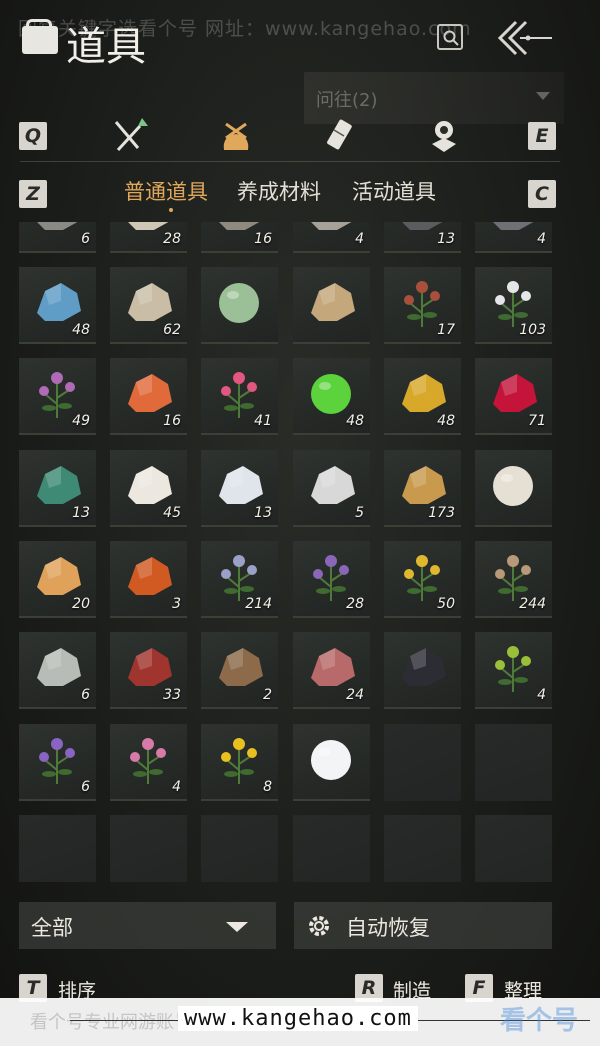 Image resolution: width=600 pixels, height=1046 pixels. I want to click on inventory-slot: 17, so click(422, 305).